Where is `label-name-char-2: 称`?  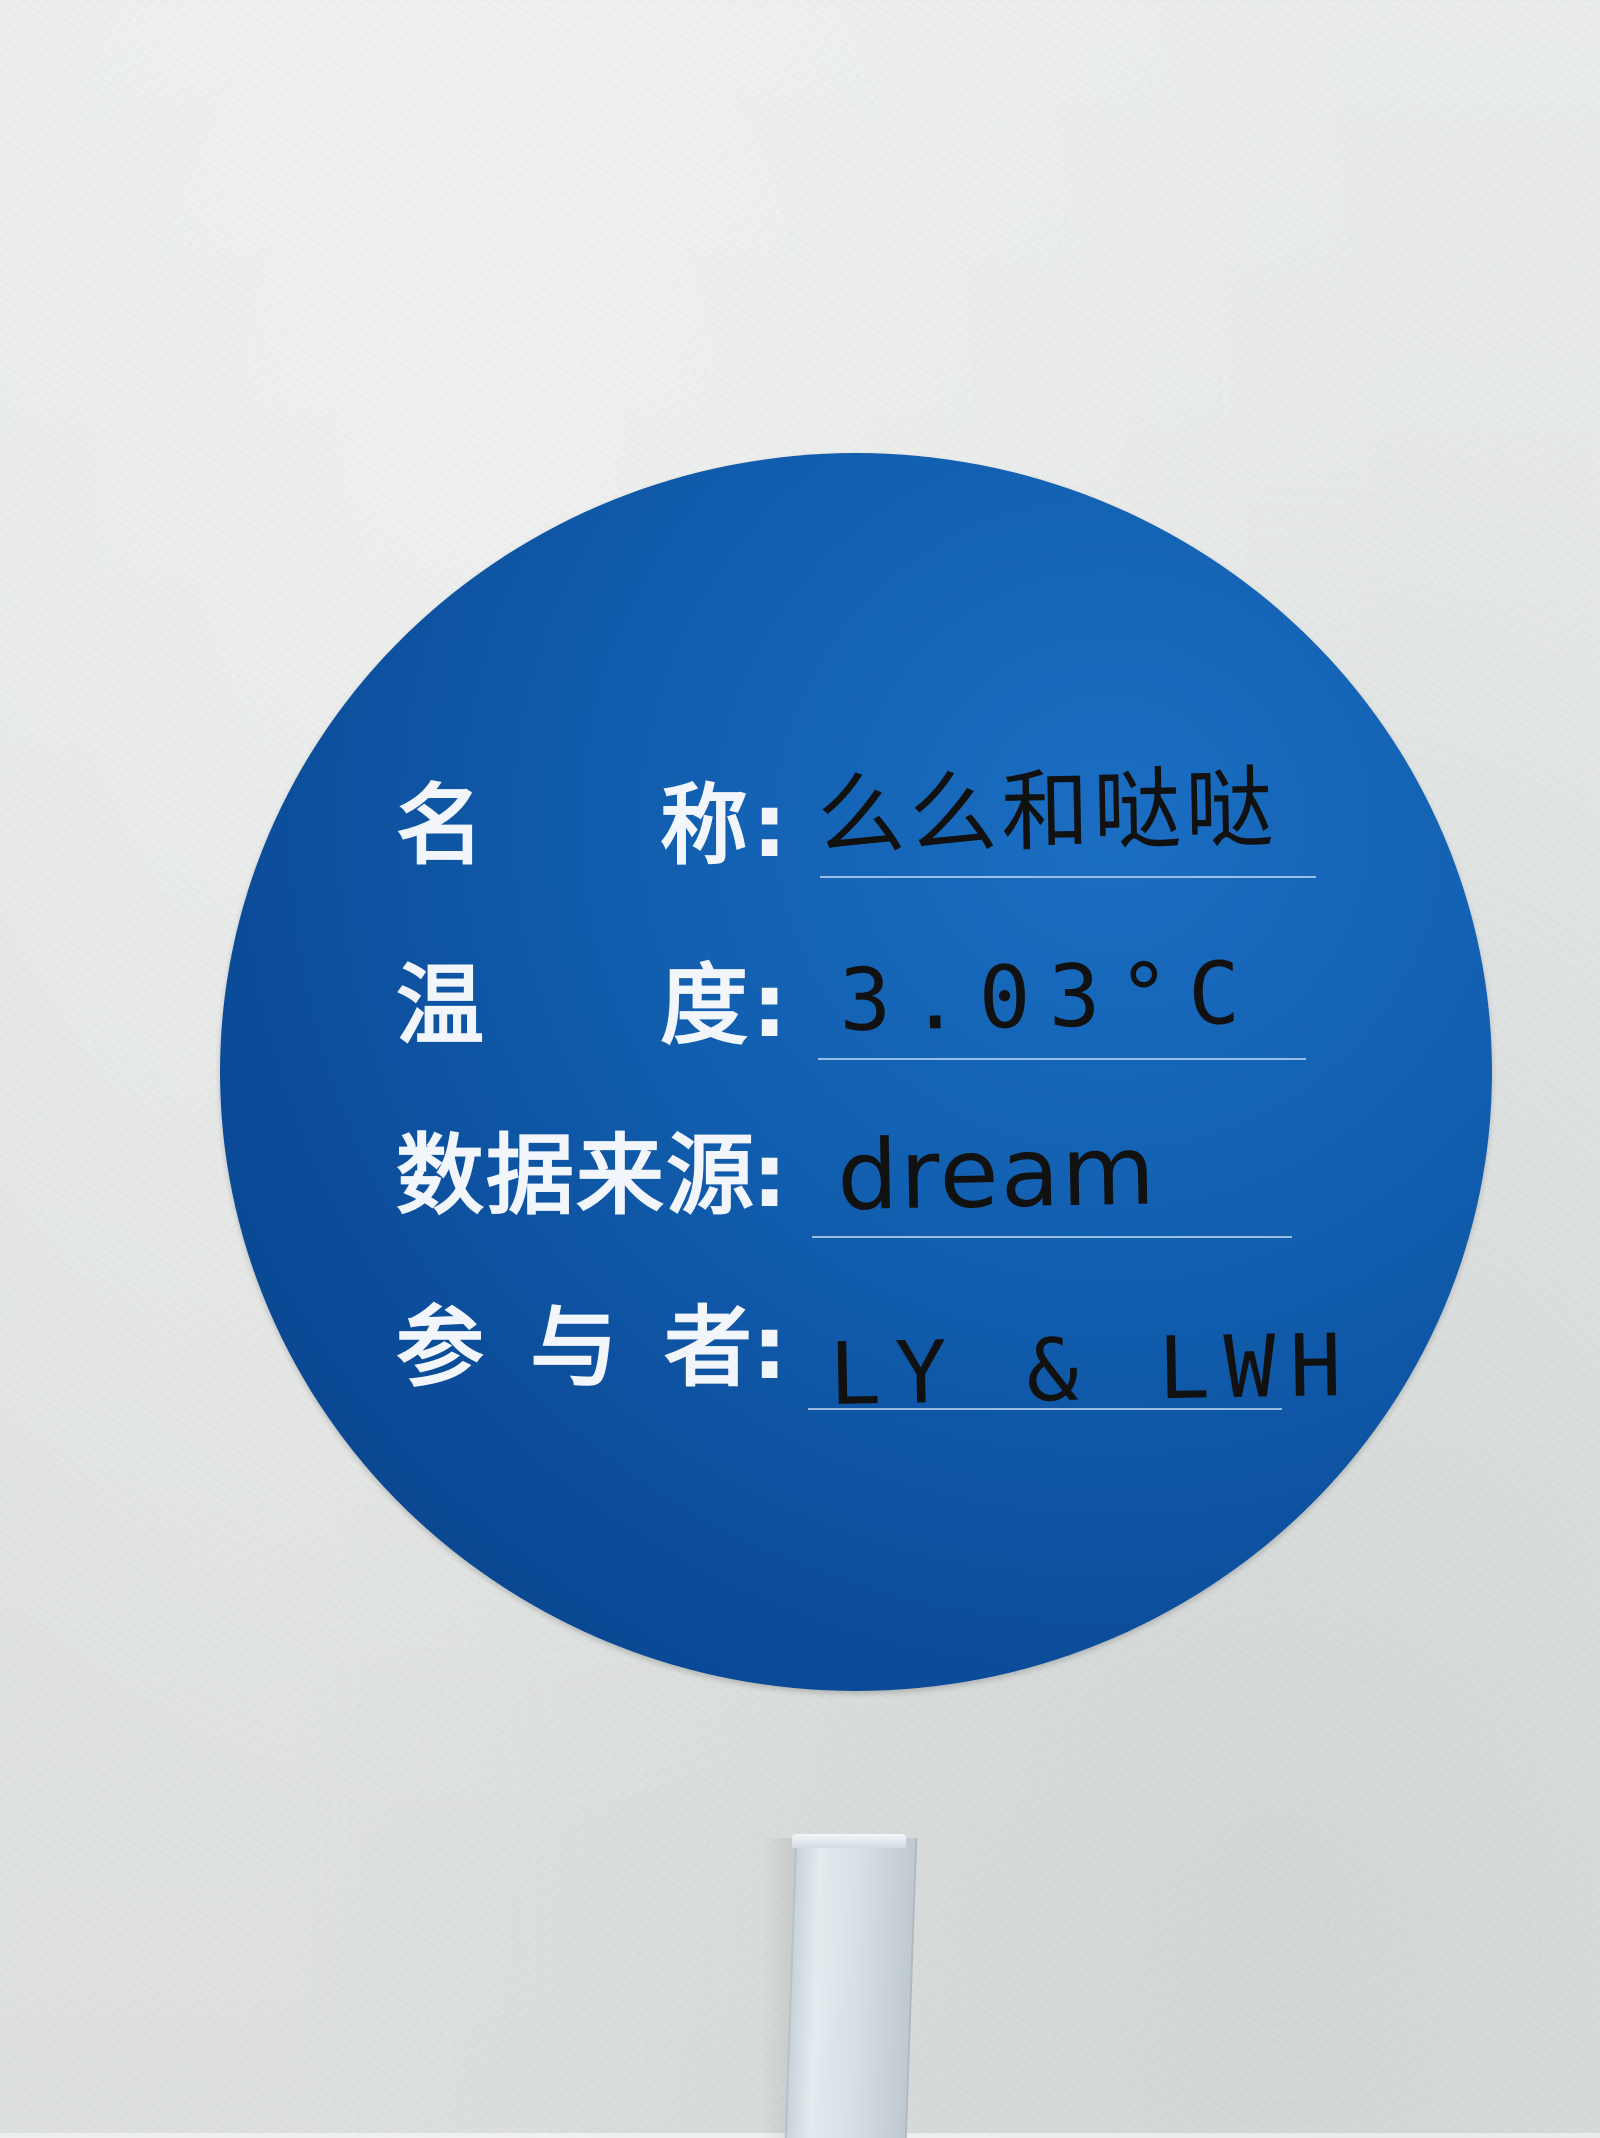 label-name-char-2: 称 is located at coordinates (704, 825).